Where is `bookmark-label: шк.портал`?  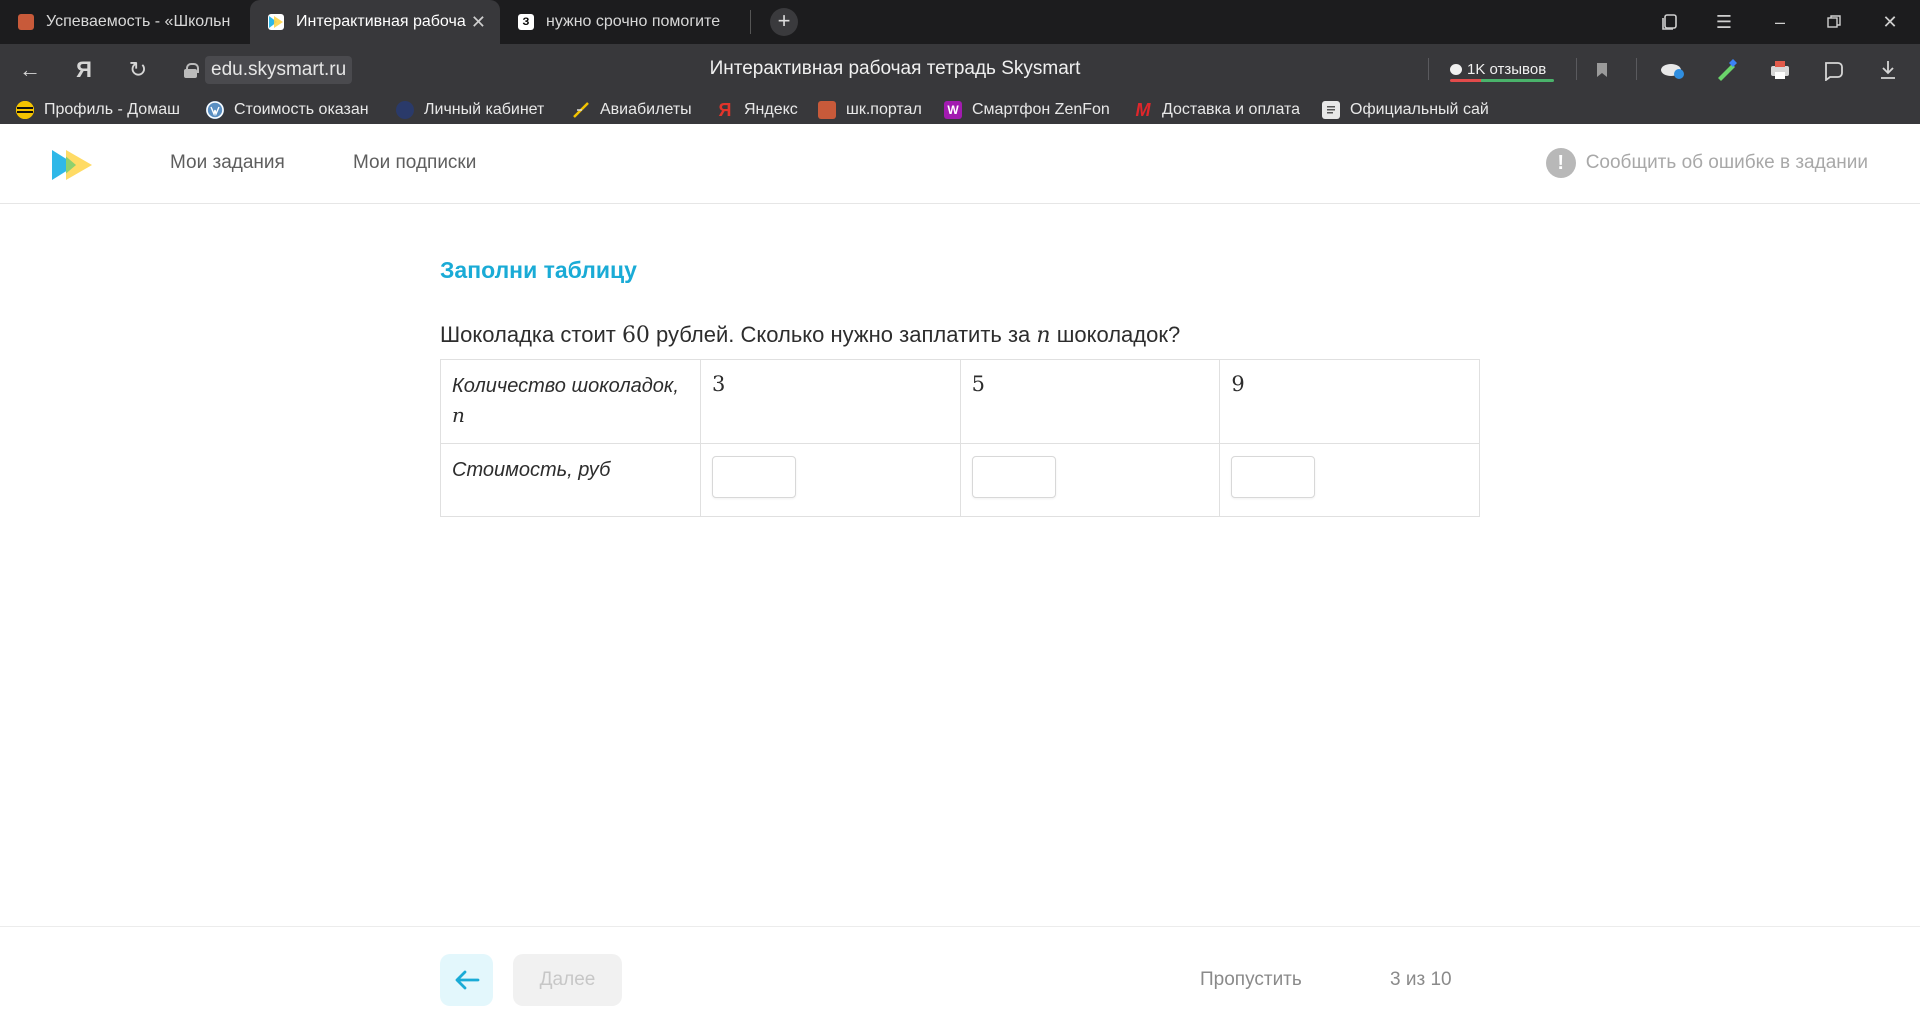
bookmark-label: шк.портал is located at coordinates (884, 109).